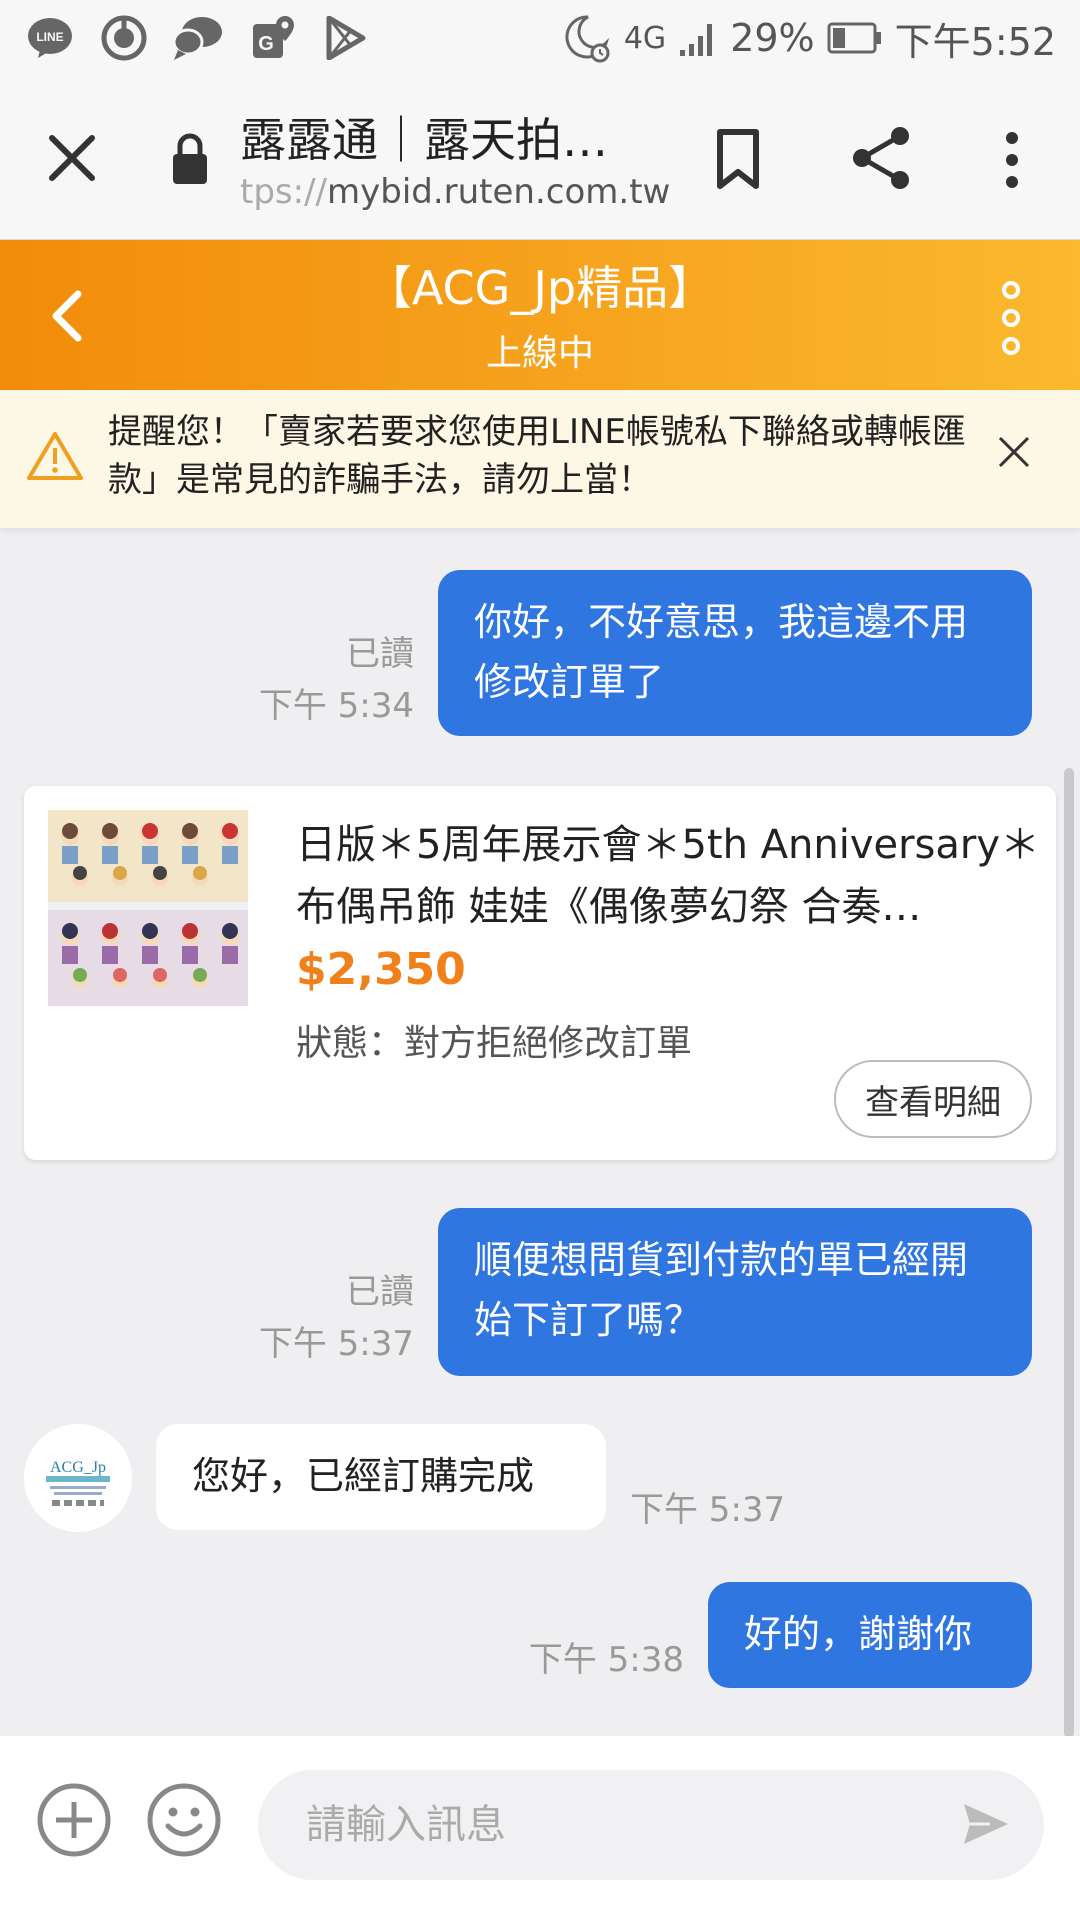 The image size is (1080, 1920). Describe the element at coordinates (539, 353) in the screenshot. I see `online-status: 上線中` at that location.